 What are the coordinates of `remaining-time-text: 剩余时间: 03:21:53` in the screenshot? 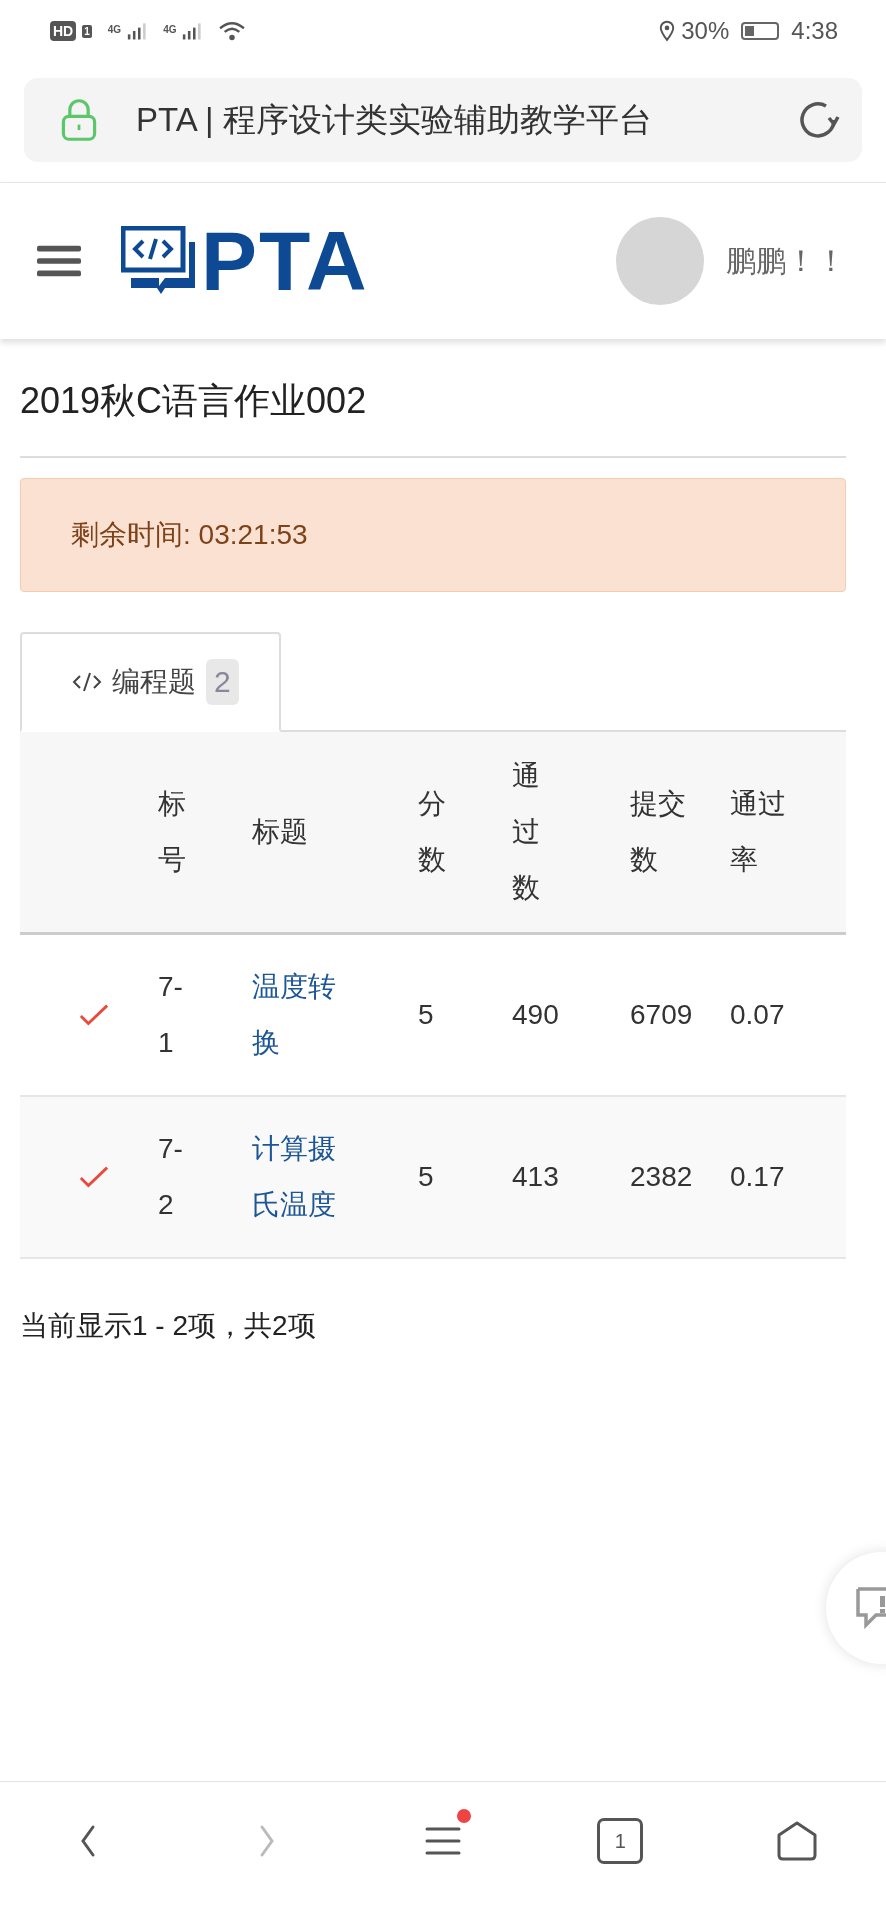 It's located at (189, 535).